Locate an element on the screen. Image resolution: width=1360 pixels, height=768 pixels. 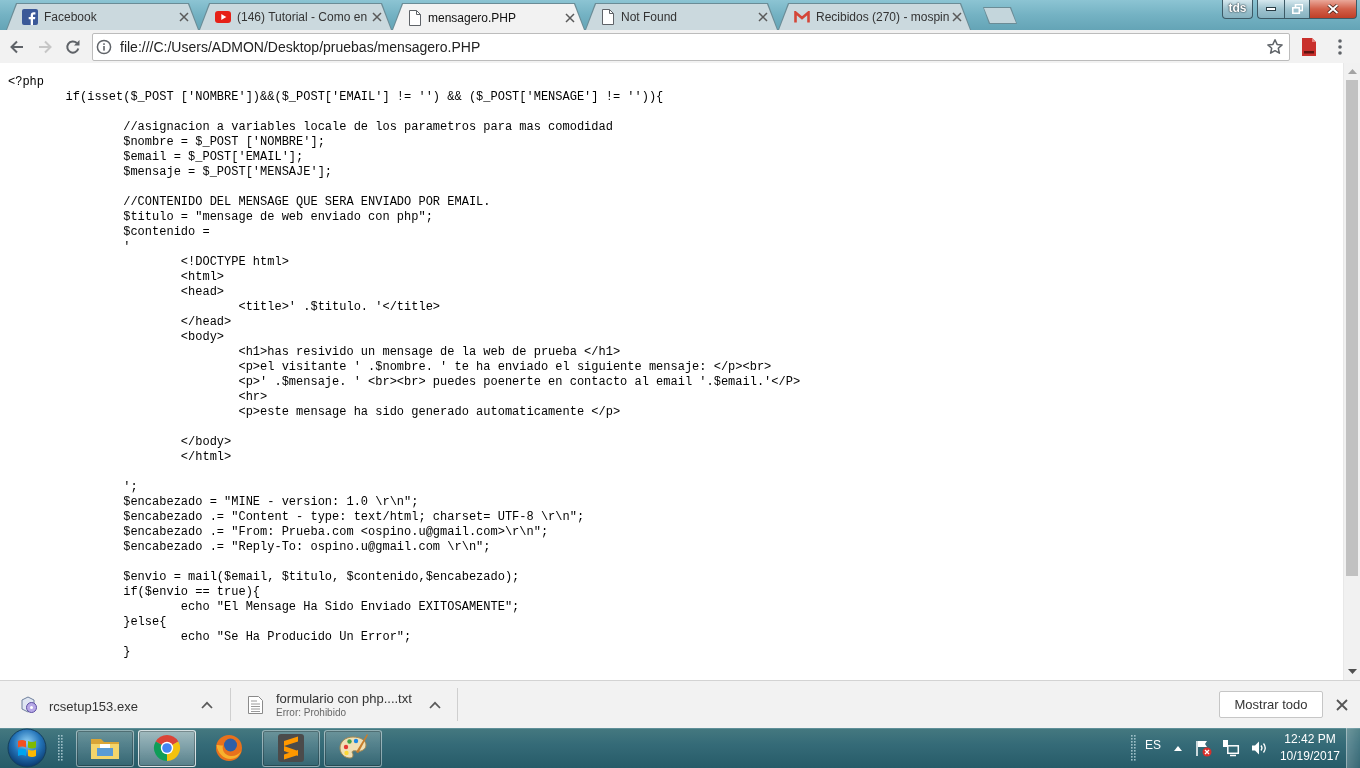
code-line: <title>' .$titulo. '</title> is located at coordinates (339, 307).